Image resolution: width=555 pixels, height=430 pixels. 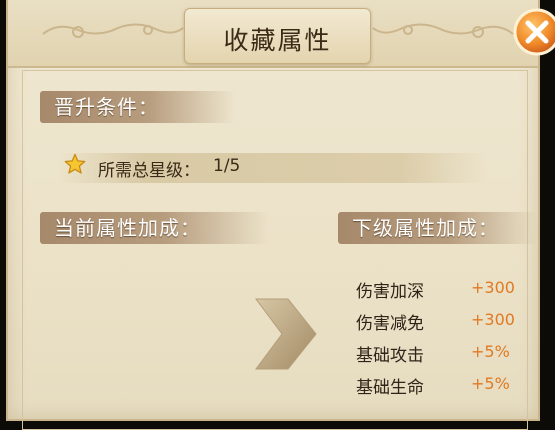 I want to click on stat-name: 伤害加深, so click(x=390, y=292).